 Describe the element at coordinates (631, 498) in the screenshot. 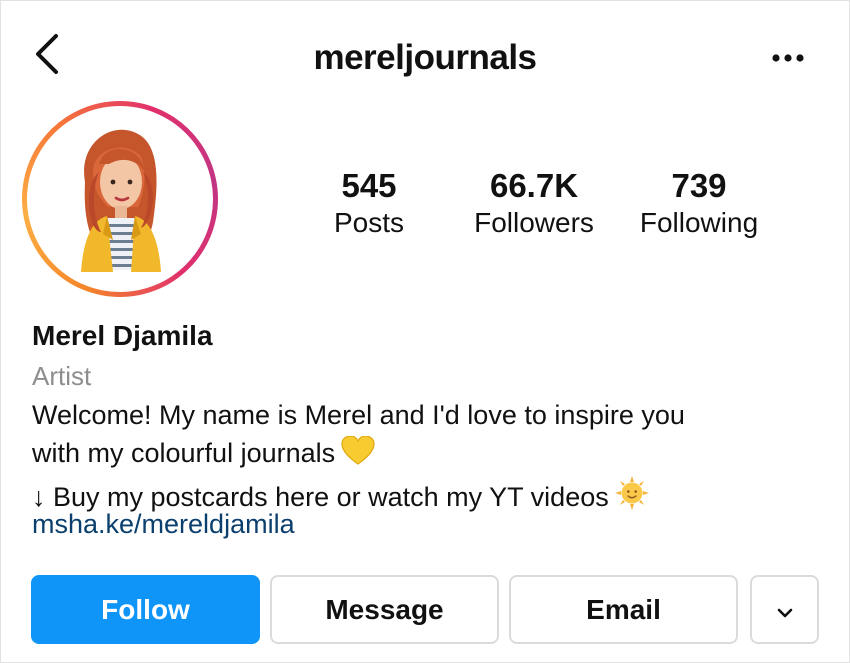

I see `sun-face-emoji` at that location.